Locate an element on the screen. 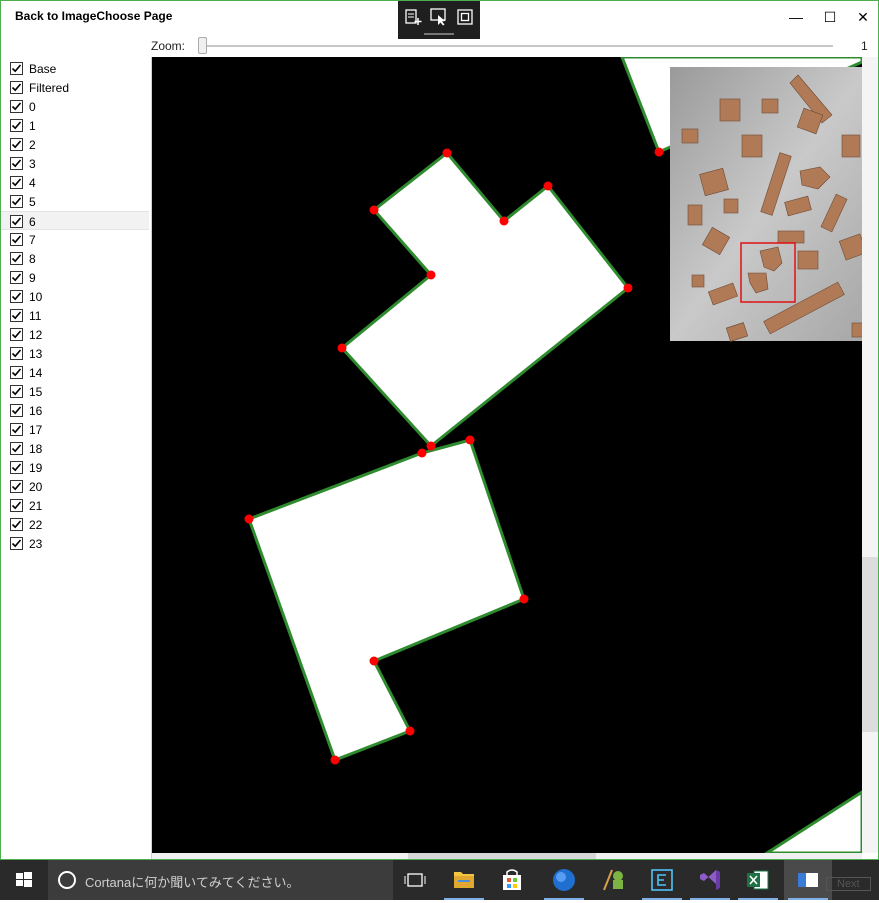 Image resolution: width=879 pixels, height=903 pixels. layer-item-14: 14 is located at coordinates (75, 372).